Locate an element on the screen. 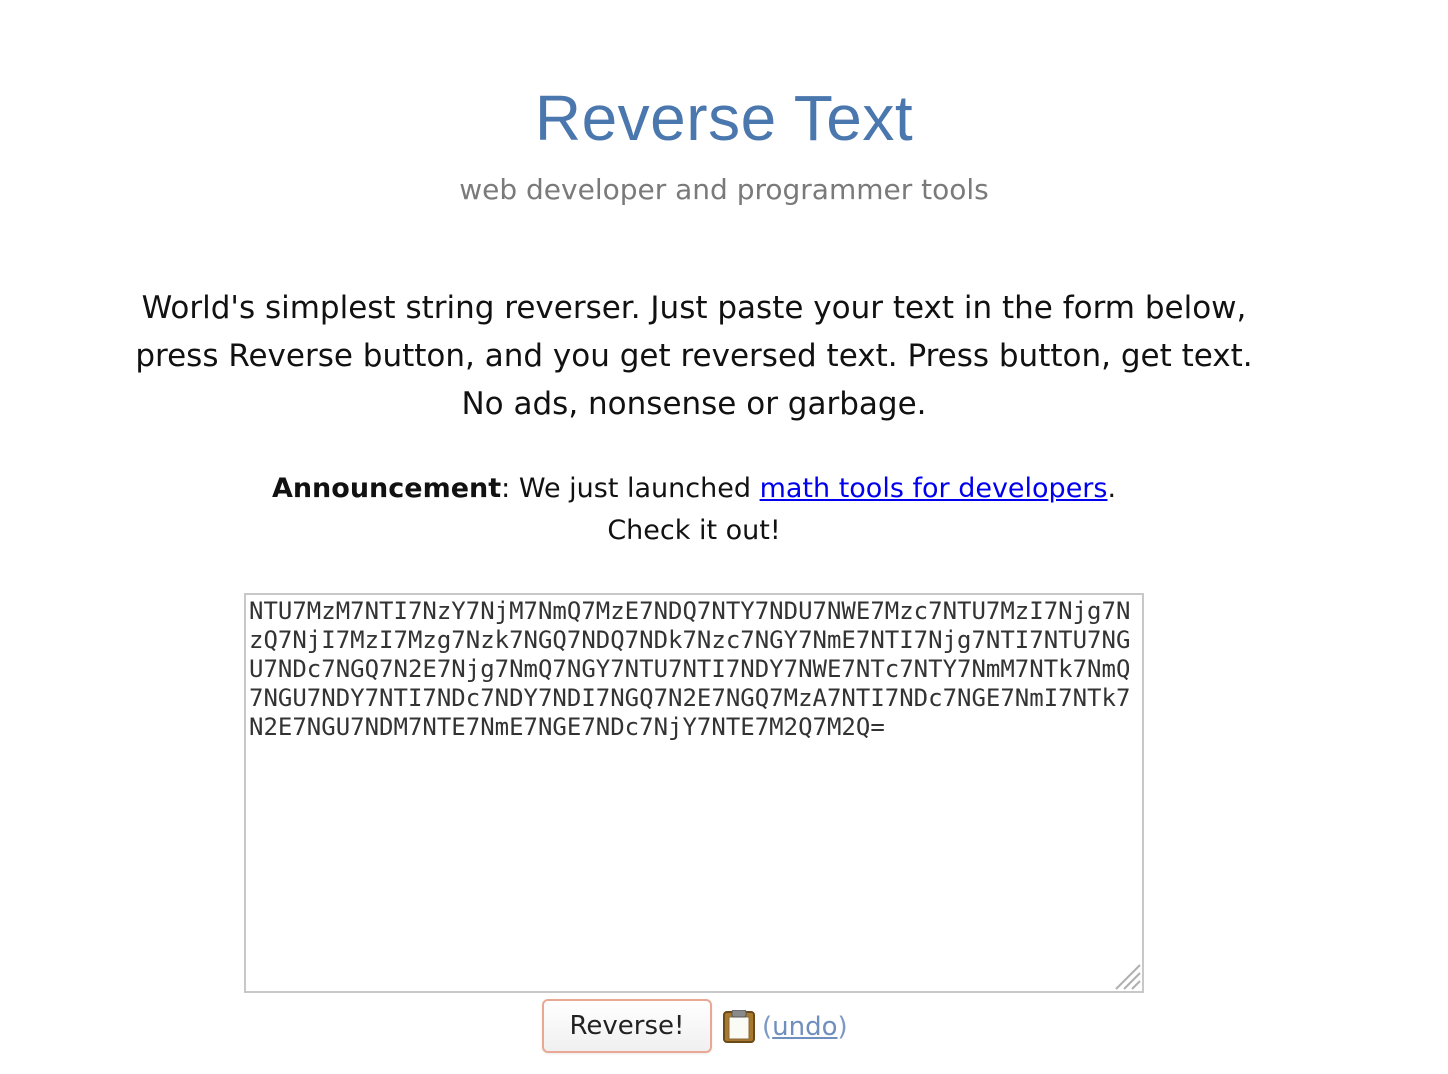  resize-grip-icon is located at coordinates (1127, 976).